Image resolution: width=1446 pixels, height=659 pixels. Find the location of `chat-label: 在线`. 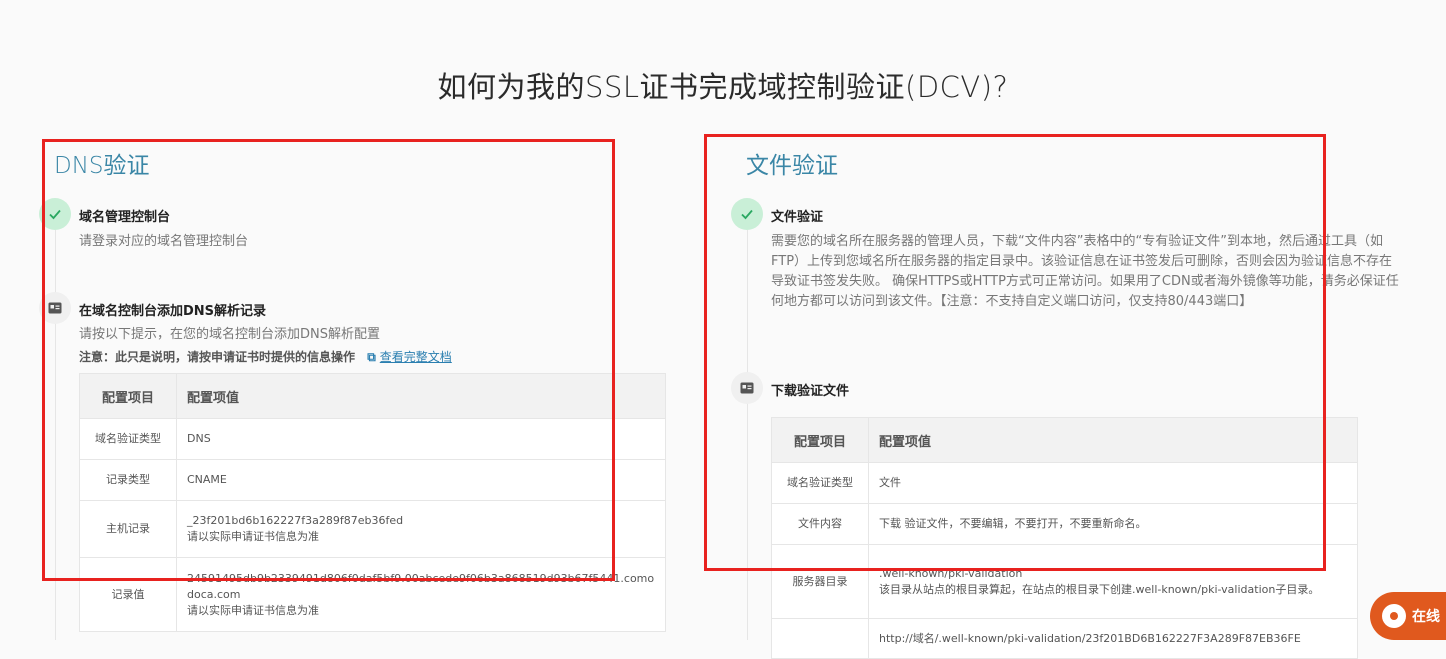

chat-label: 在线 is located at coordinates (1426, 617).